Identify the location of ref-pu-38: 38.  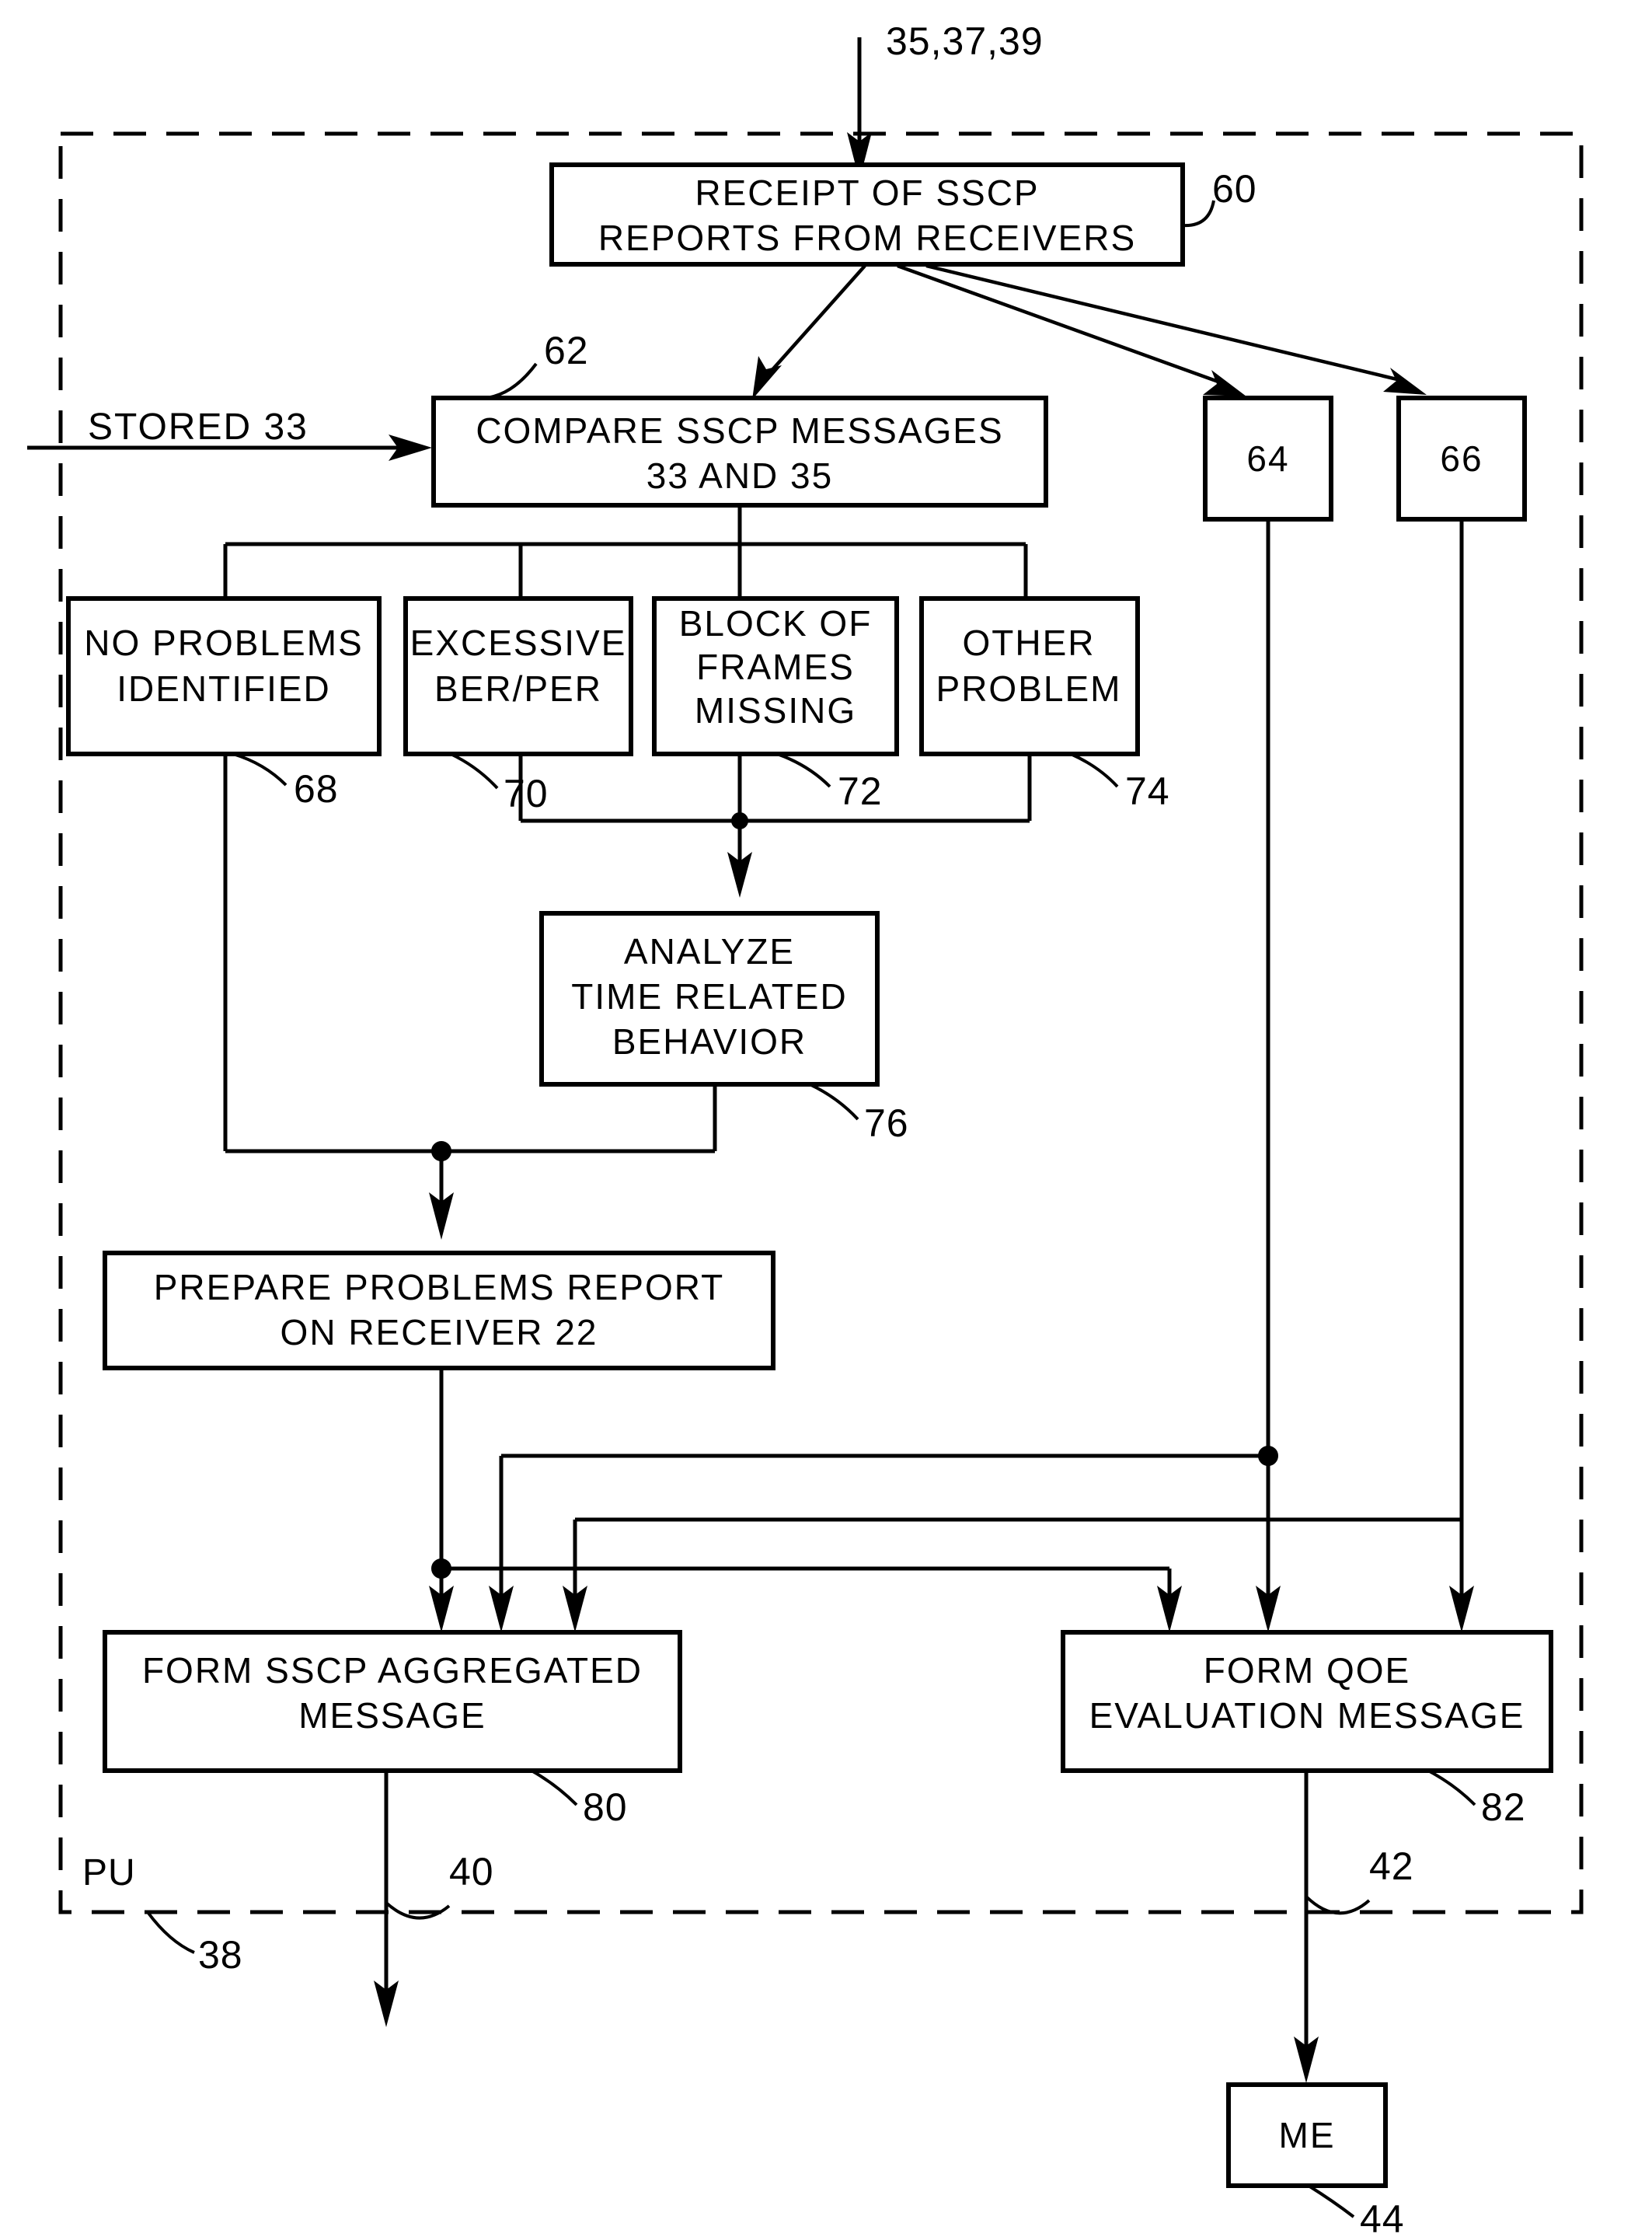
(220, 1955).